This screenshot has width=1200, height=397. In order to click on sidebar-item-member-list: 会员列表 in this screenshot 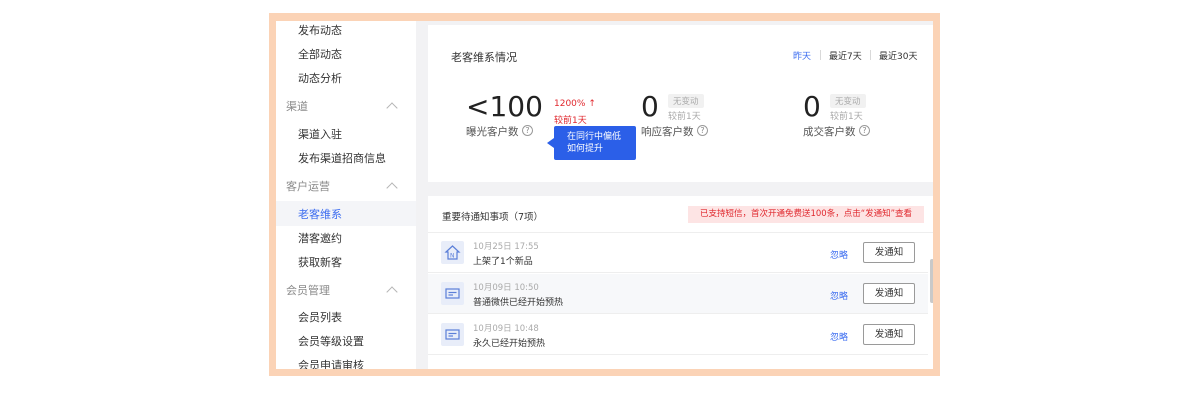, I will do `click(320, 318)`.